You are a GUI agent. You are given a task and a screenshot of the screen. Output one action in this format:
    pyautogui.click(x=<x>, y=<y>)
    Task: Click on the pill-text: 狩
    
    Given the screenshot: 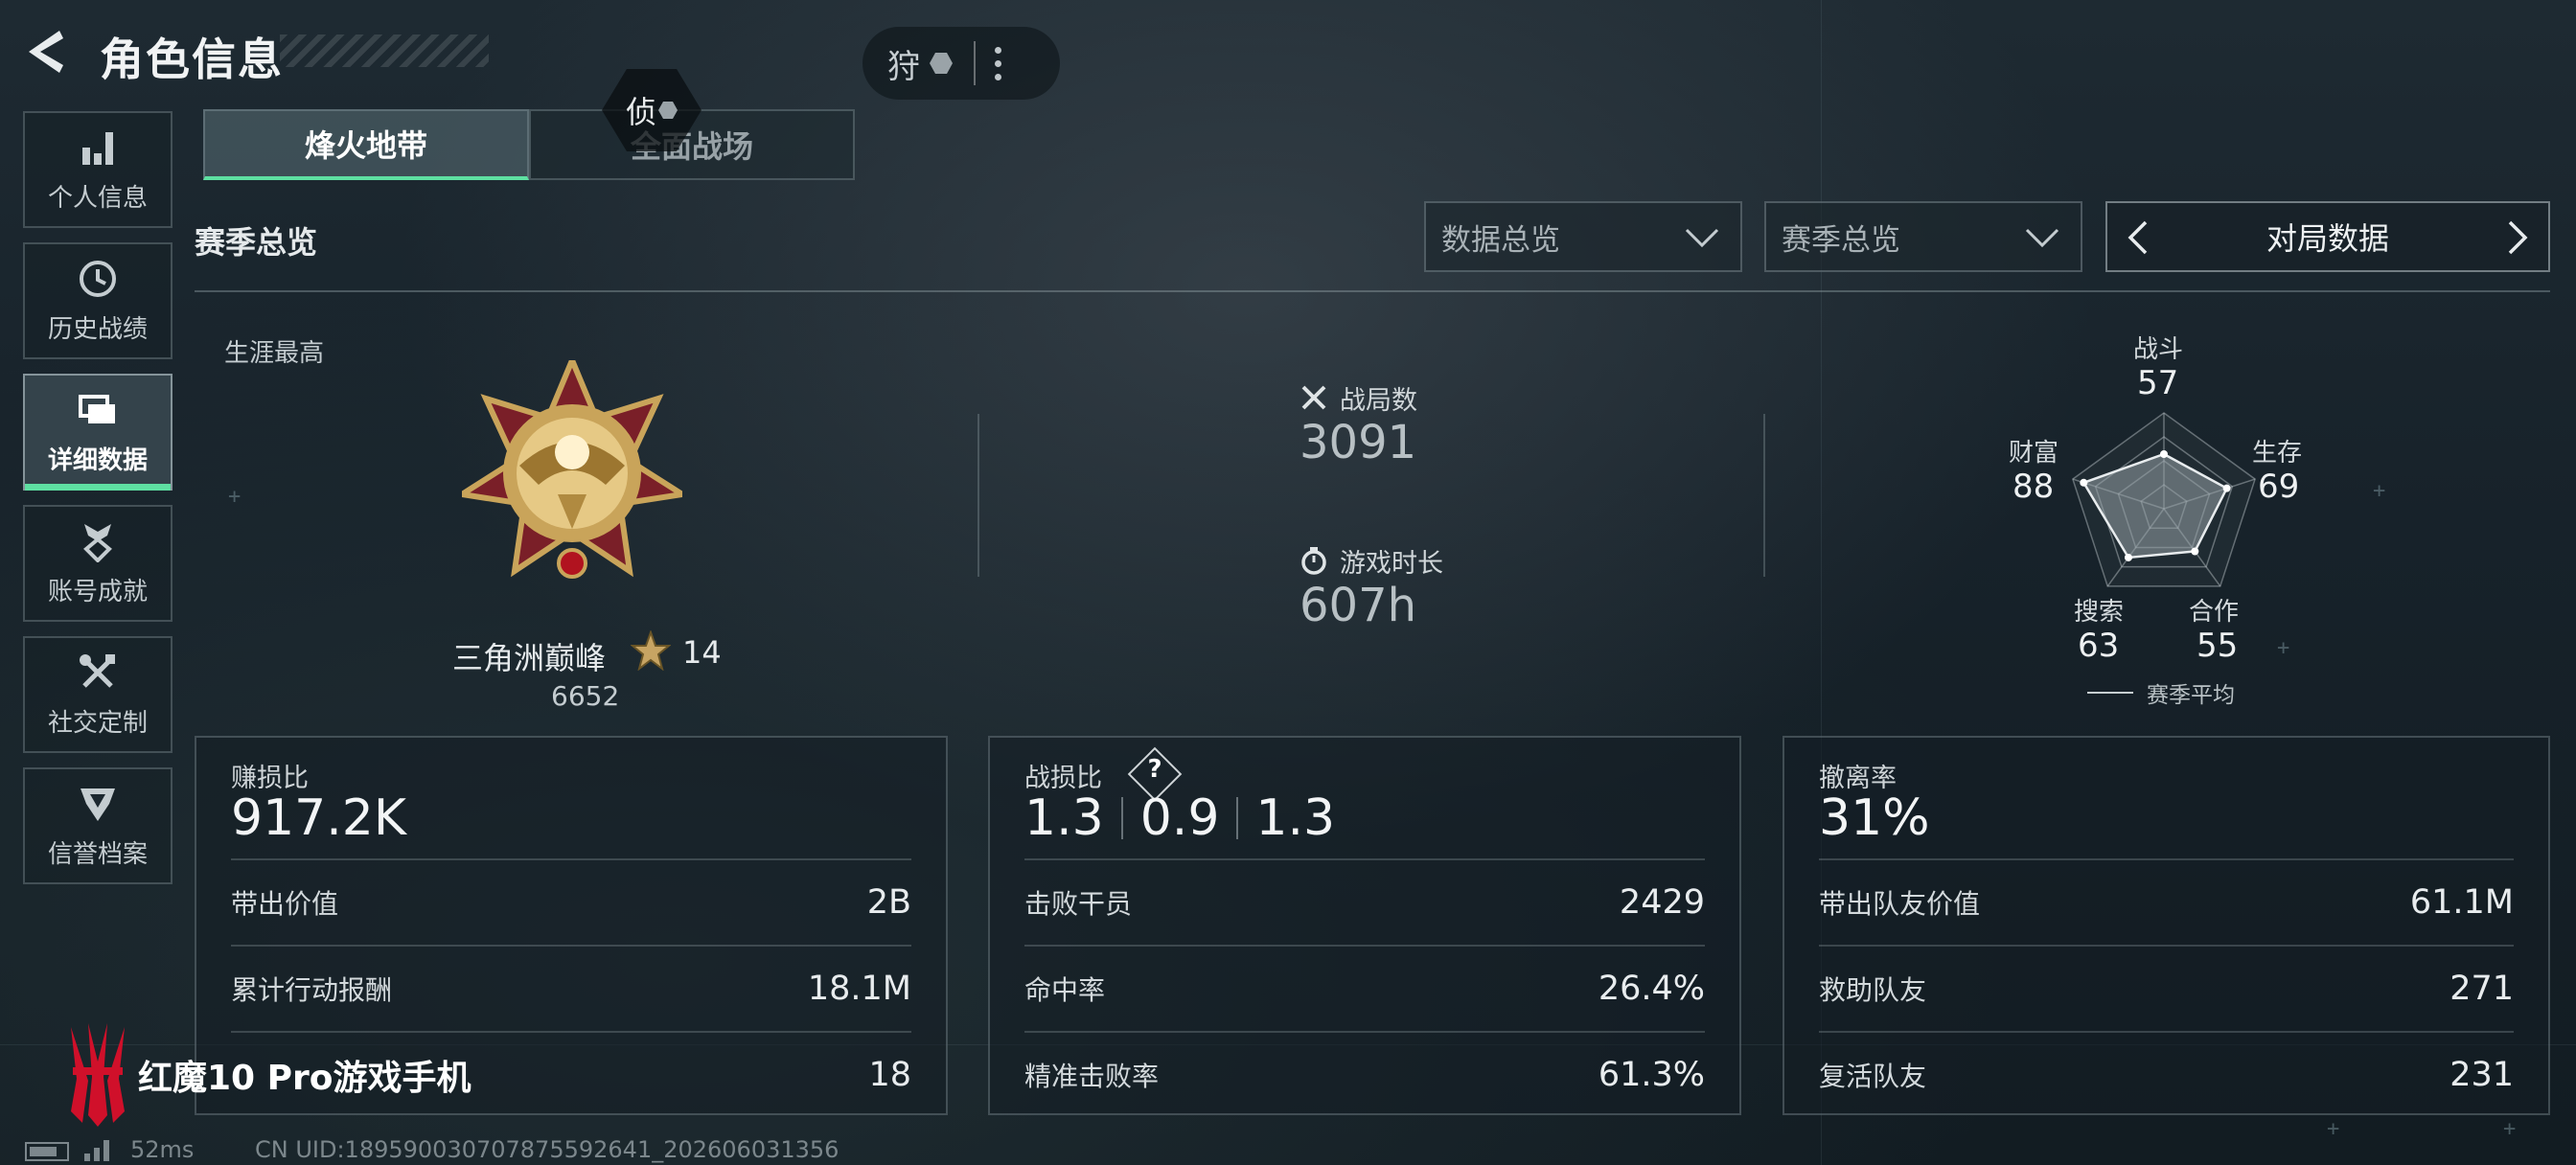 What is the action you would take?
    pyautogui.click(x=903, y=67)
    